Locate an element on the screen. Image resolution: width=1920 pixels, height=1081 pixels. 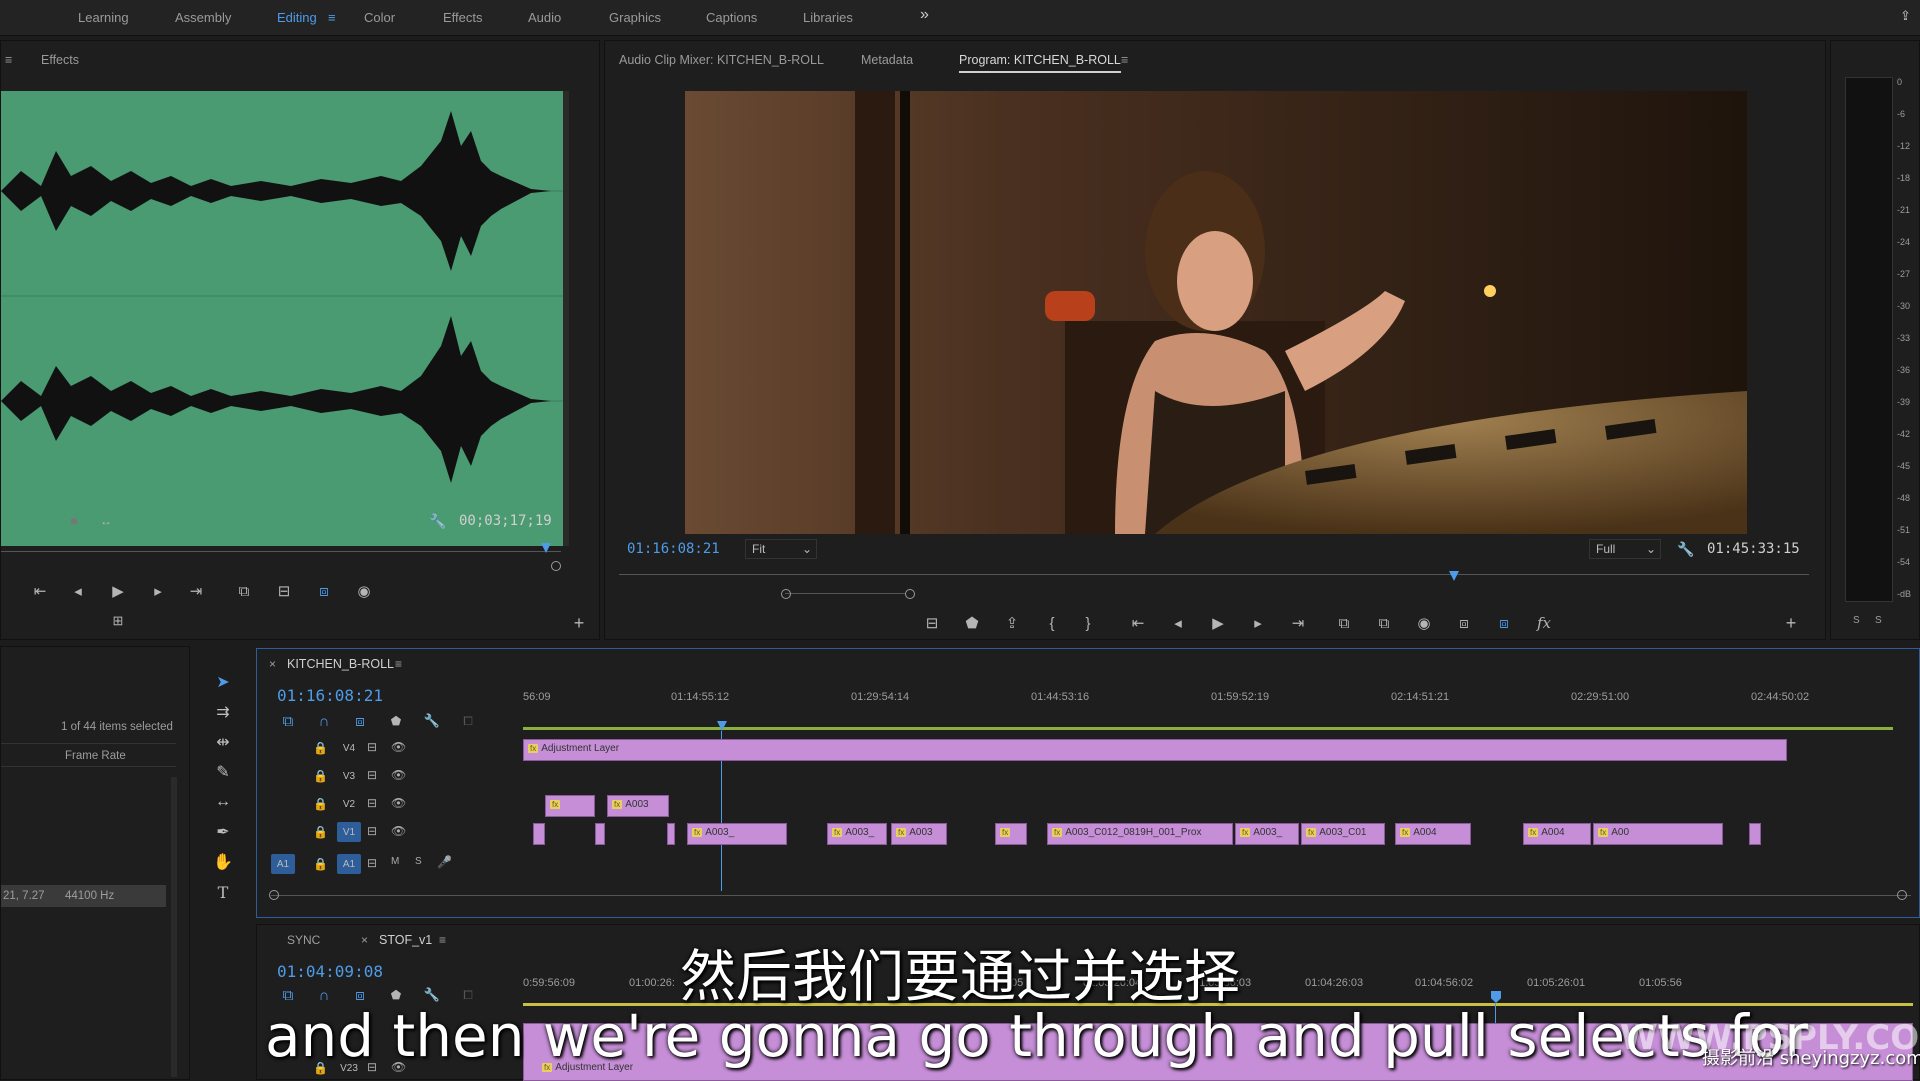
program-scrub-bar is located at coordinates (1214, 574).